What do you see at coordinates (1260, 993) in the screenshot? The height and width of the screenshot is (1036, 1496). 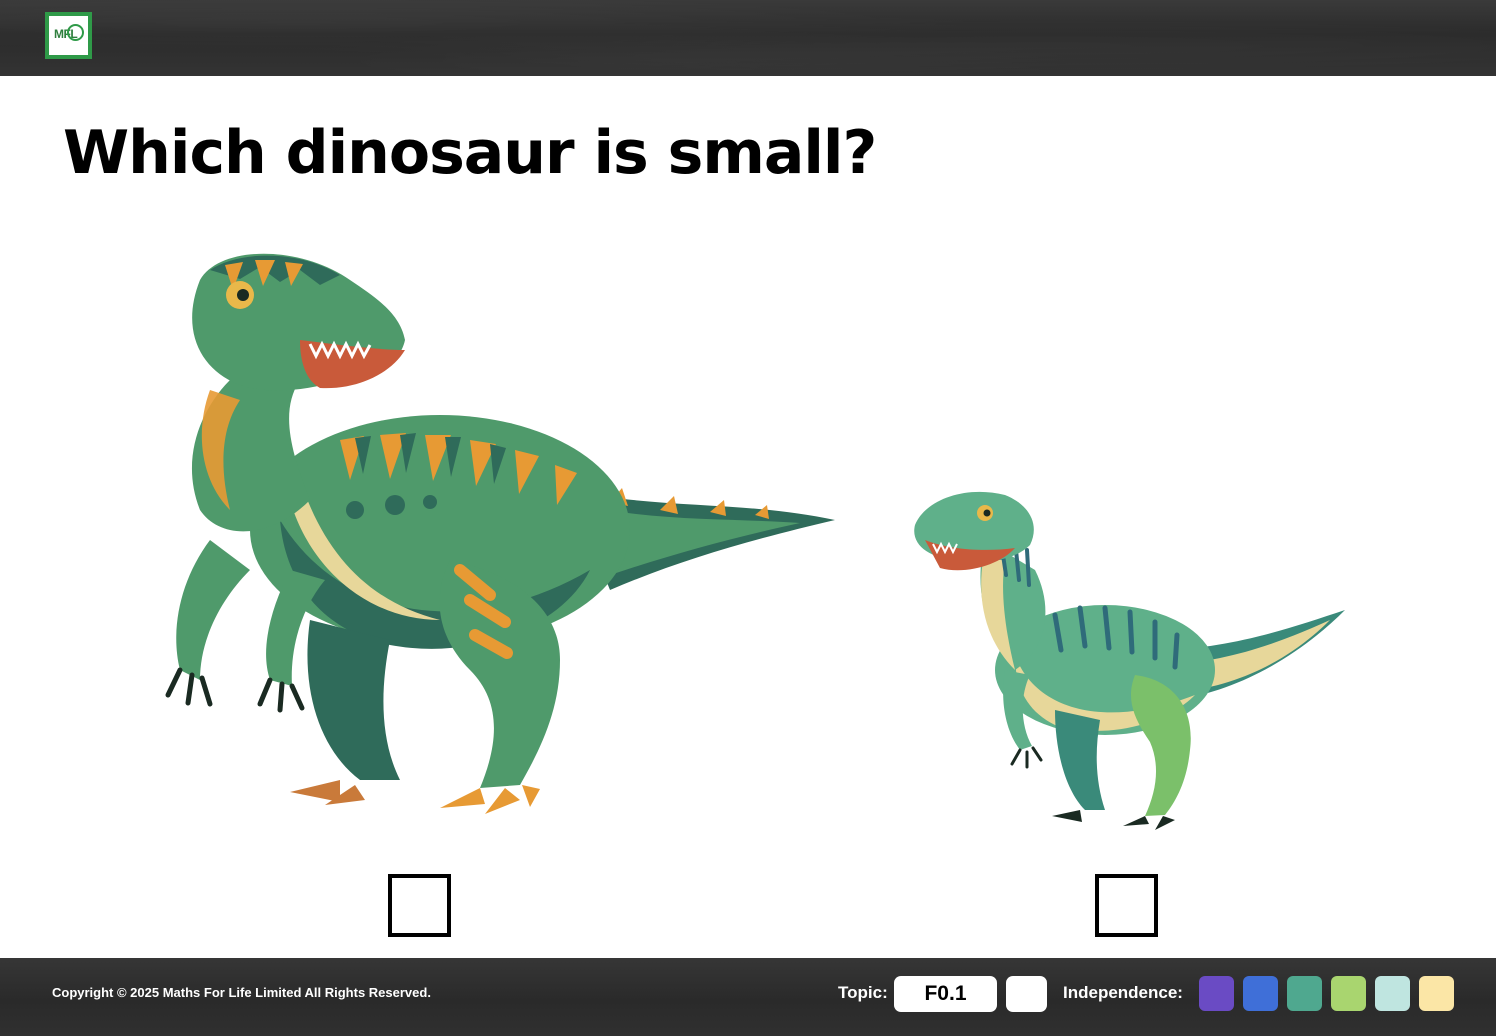 I see `independence-level-2-swatch` at bounding box center [1260, 993].